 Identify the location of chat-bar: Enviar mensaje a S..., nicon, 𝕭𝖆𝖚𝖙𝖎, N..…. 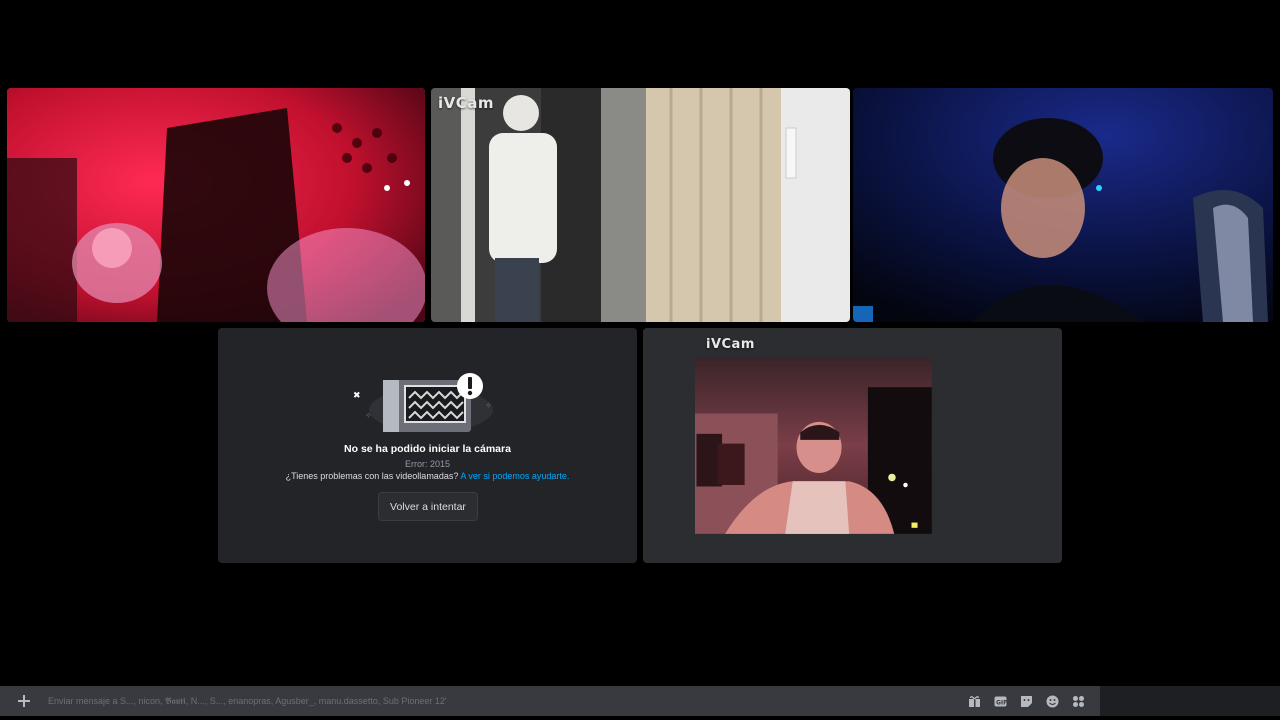
(550, 701).